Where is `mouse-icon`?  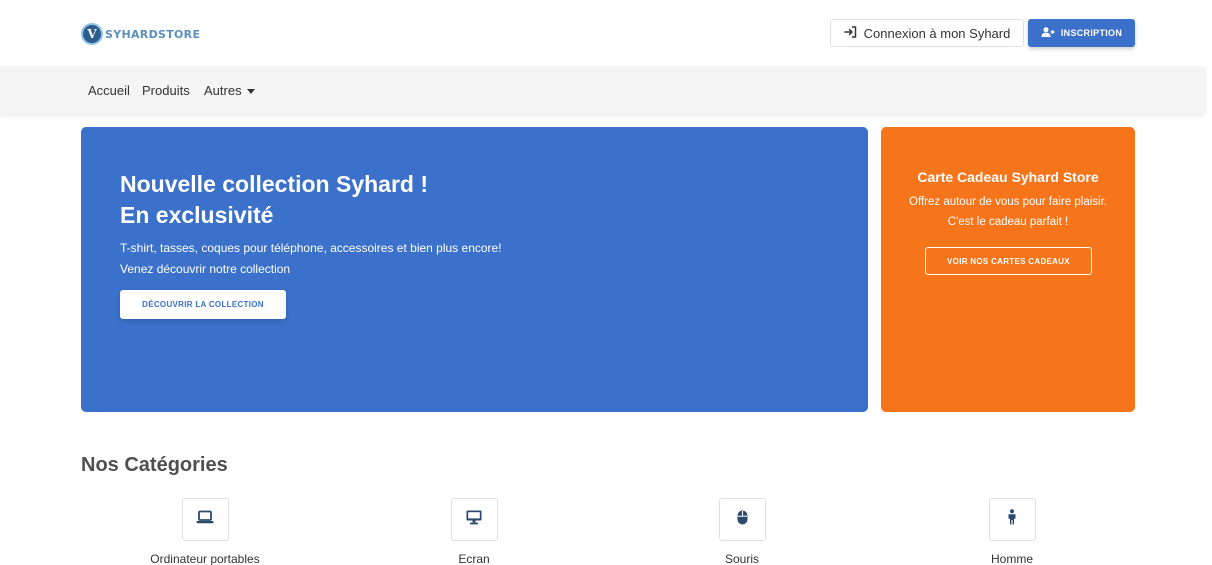 mouse-icon is located at coordinates (742, 520).